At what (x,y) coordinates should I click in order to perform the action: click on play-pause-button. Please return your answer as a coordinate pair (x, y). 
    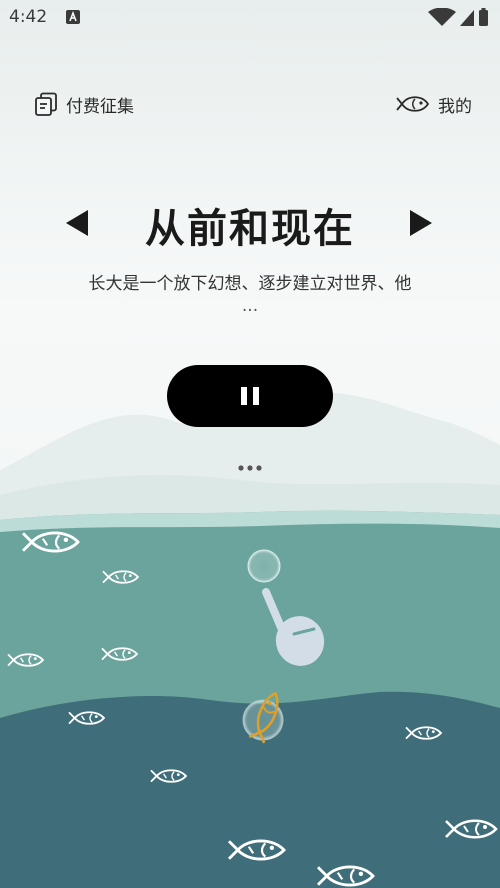
    Looking at the image, I should click on (250, 396).